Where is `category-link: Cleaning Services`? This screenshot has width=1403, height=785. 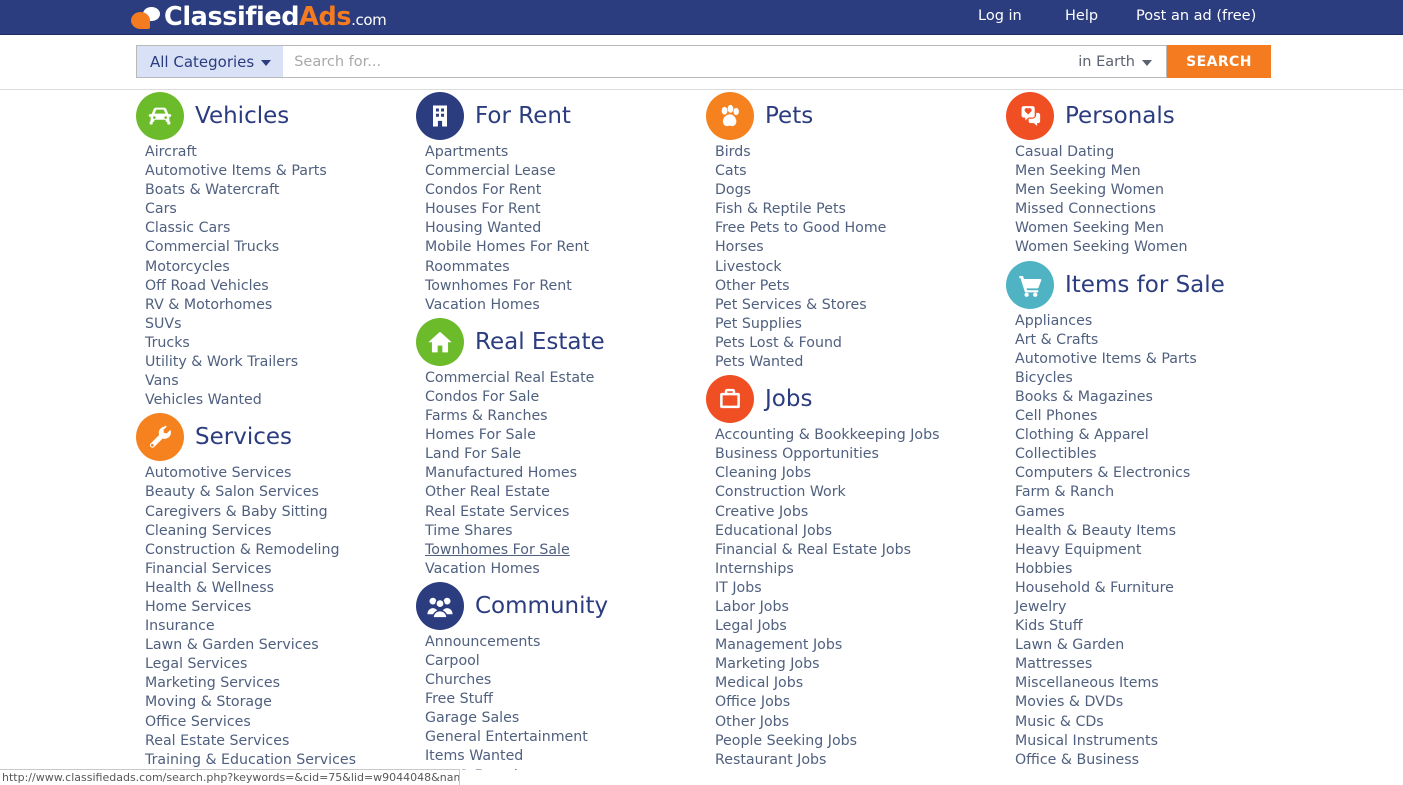
category-link: Cleaning Services is located at coordinates (208, 531).